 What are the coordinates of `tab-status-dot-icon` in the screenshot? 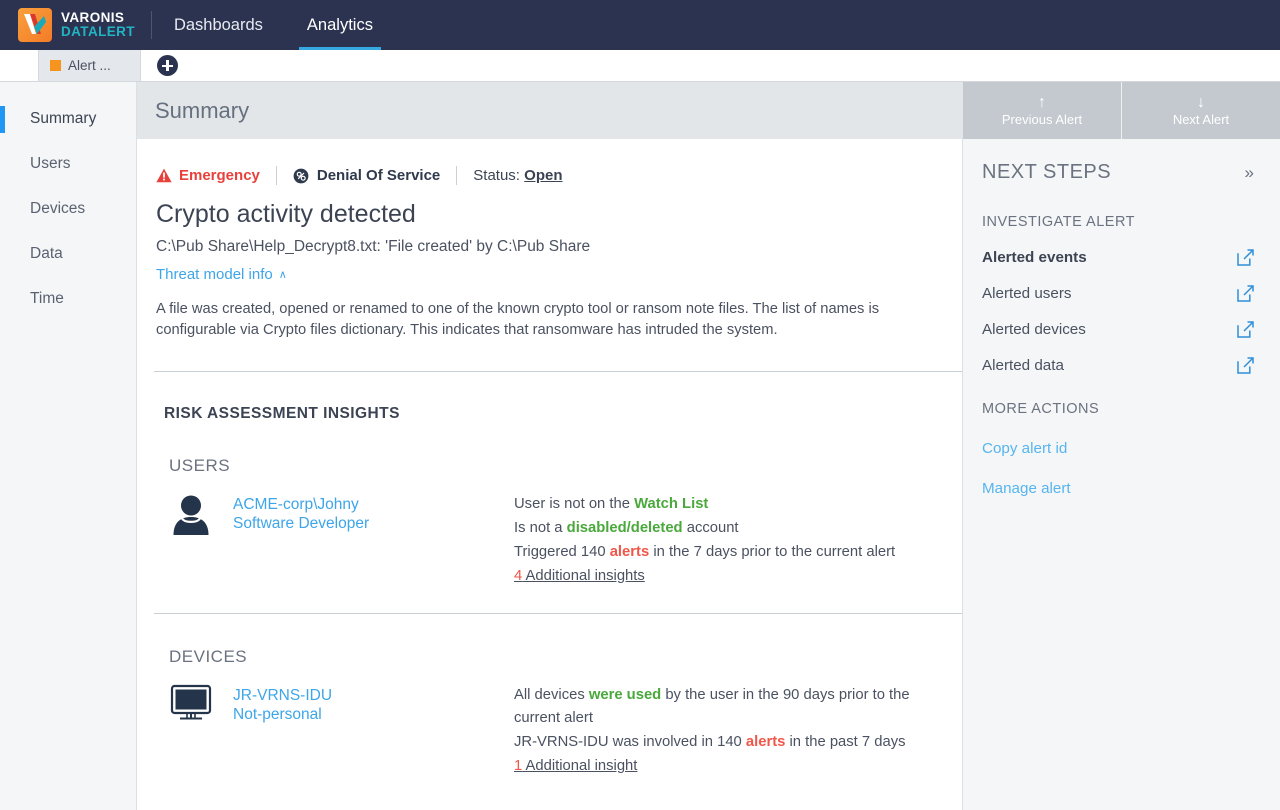 It's located at (55, 65).